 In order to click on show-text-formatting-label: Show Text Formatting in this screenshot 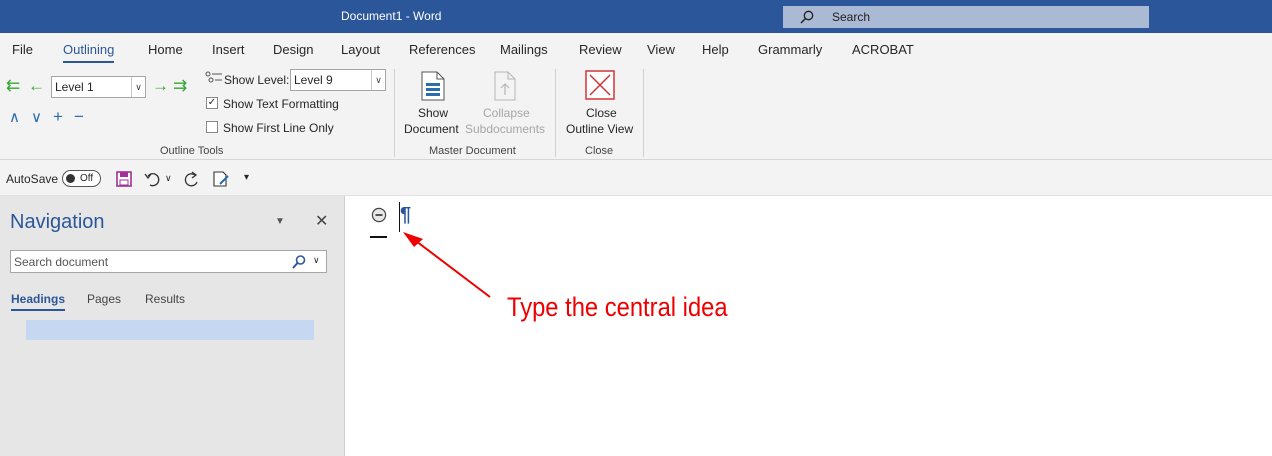, I will do `click(281, 104)`.